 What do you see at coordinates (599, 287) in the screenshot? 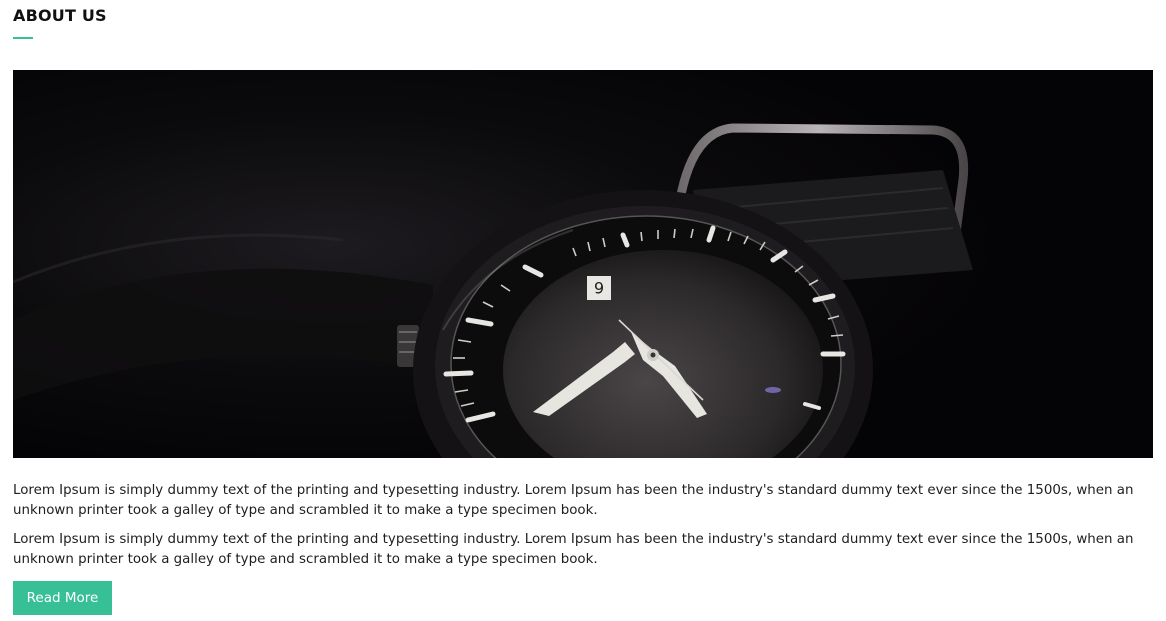
I see `svg-text: 6` at bounding box center [599, 287].